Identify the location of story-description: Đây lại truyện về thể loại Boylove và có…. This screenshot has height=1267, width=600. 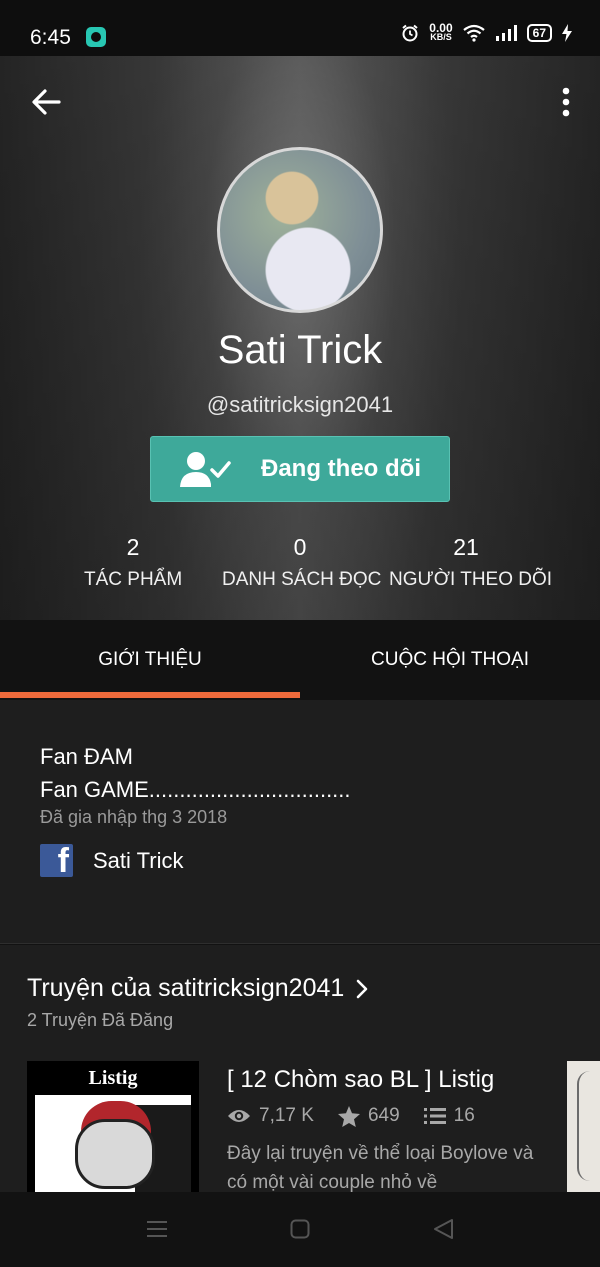
(380, 1168).